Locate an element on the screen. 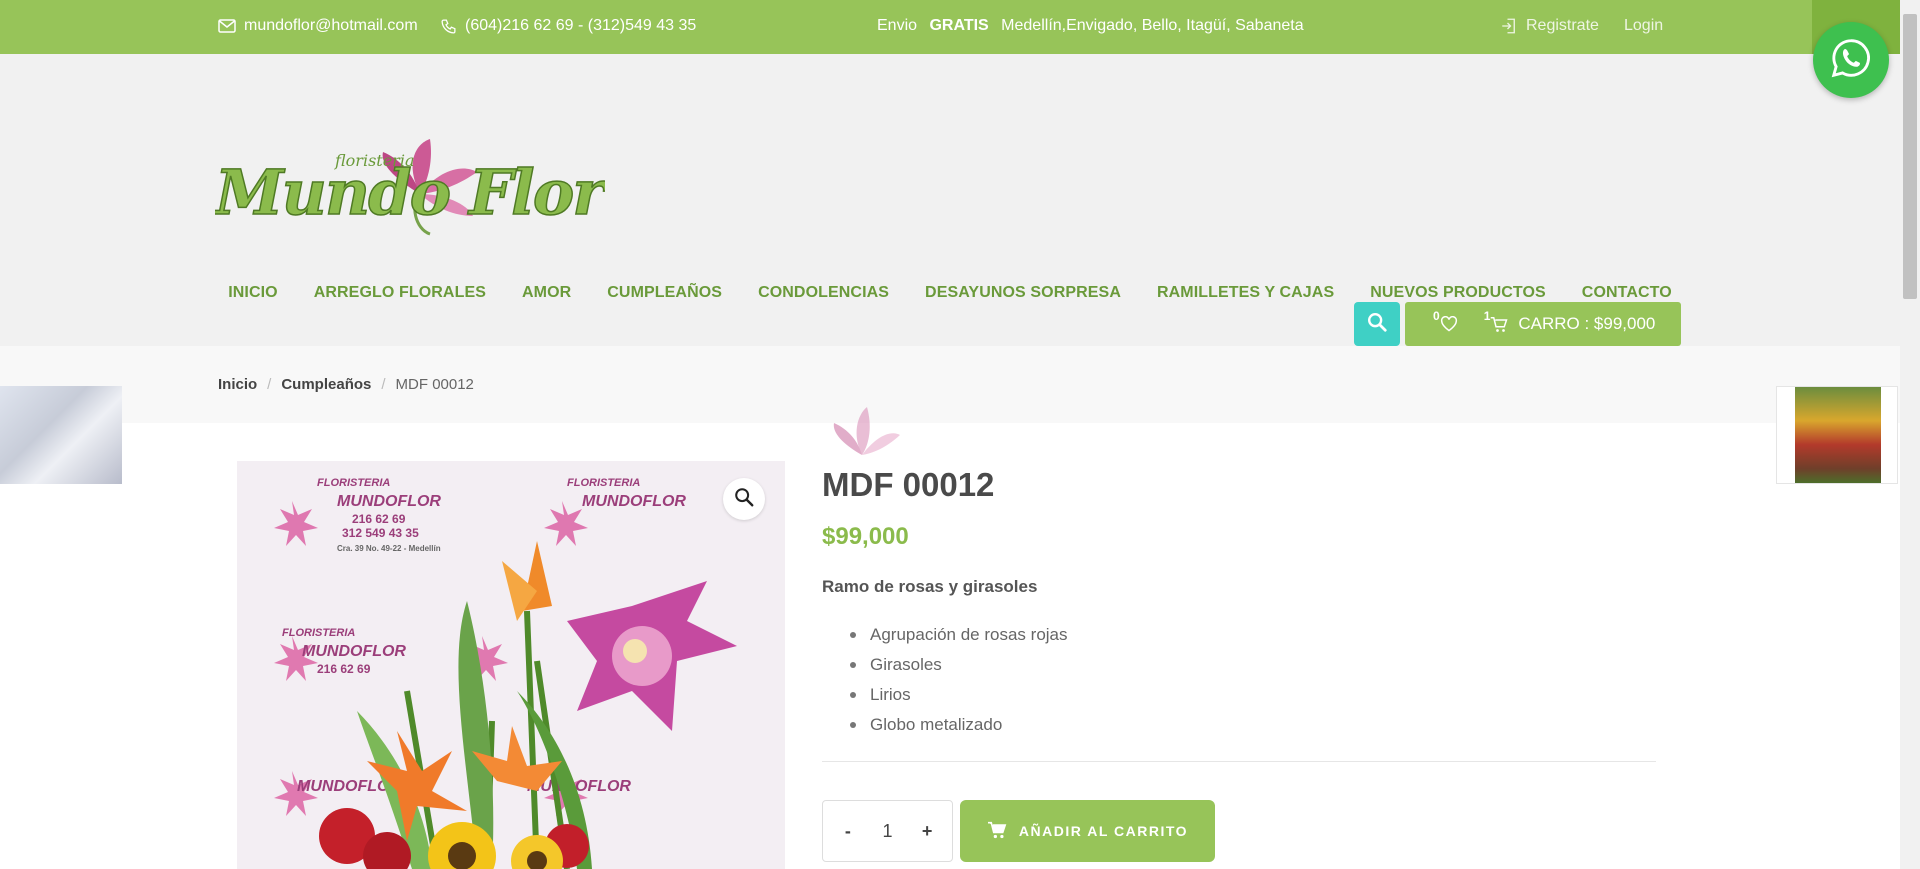 Image resolution: width=1920 pixels, height=869 pixels. nav-condolencias: CONDOLENCIAS is located at coordinates (823, 293).